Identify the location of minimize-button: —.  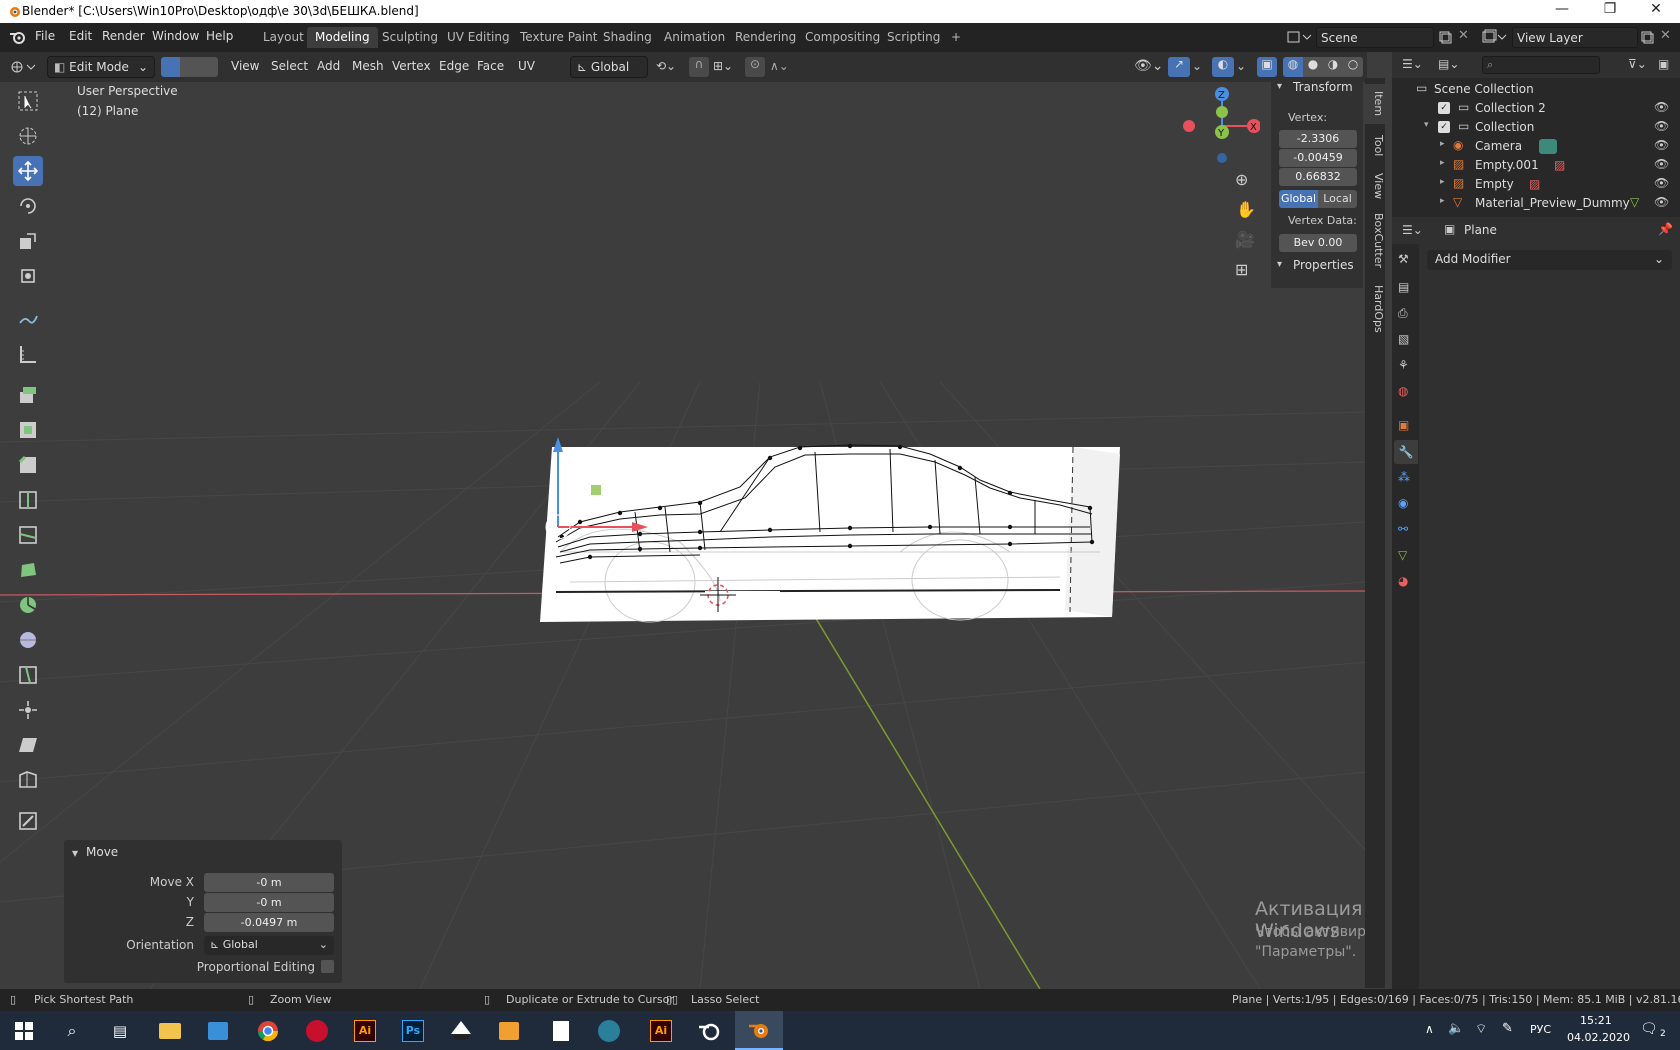
(1562, 11).